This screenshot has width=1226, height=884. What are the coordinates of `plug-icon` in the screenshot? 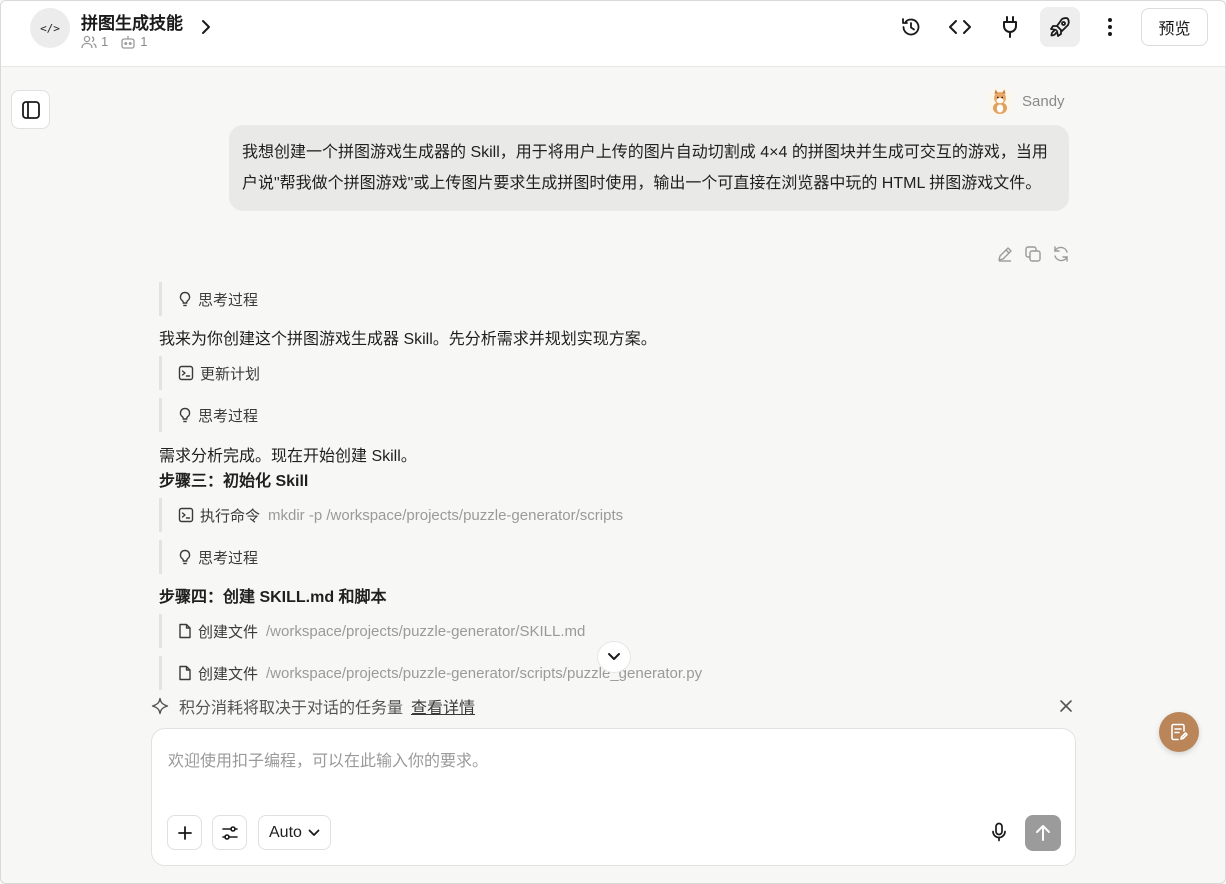 It's located at (1010, 27).